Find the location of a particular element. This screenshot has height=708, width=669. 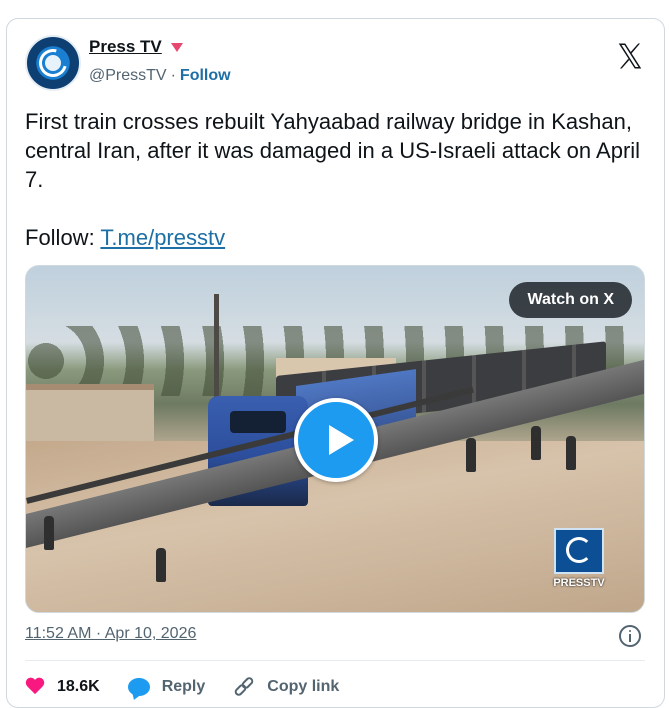

action-bar: 18.6K Reply Copy link is located at coordinates (196, 687).